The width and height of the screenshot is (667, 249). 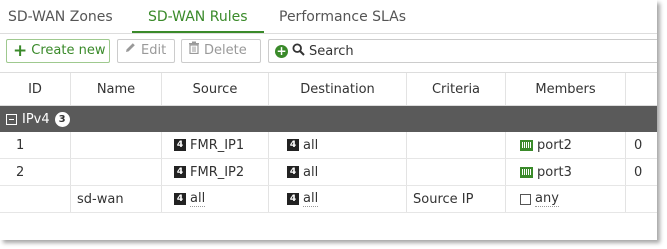 I want to click on cell-members: port2, so click(x=566, y=145).